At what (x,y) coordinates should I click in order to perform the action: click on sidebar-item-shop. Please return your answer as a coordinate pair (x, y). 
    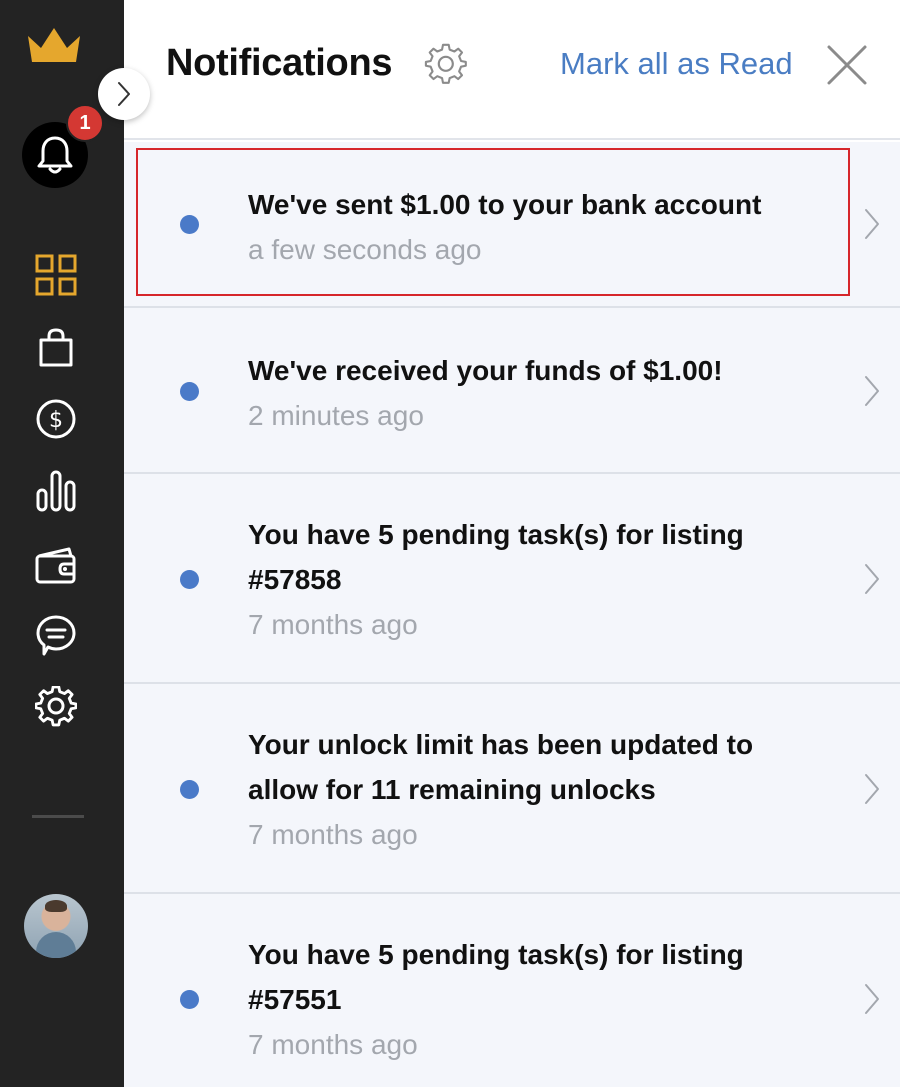
    Looking at the image, I should click on (62, 348).